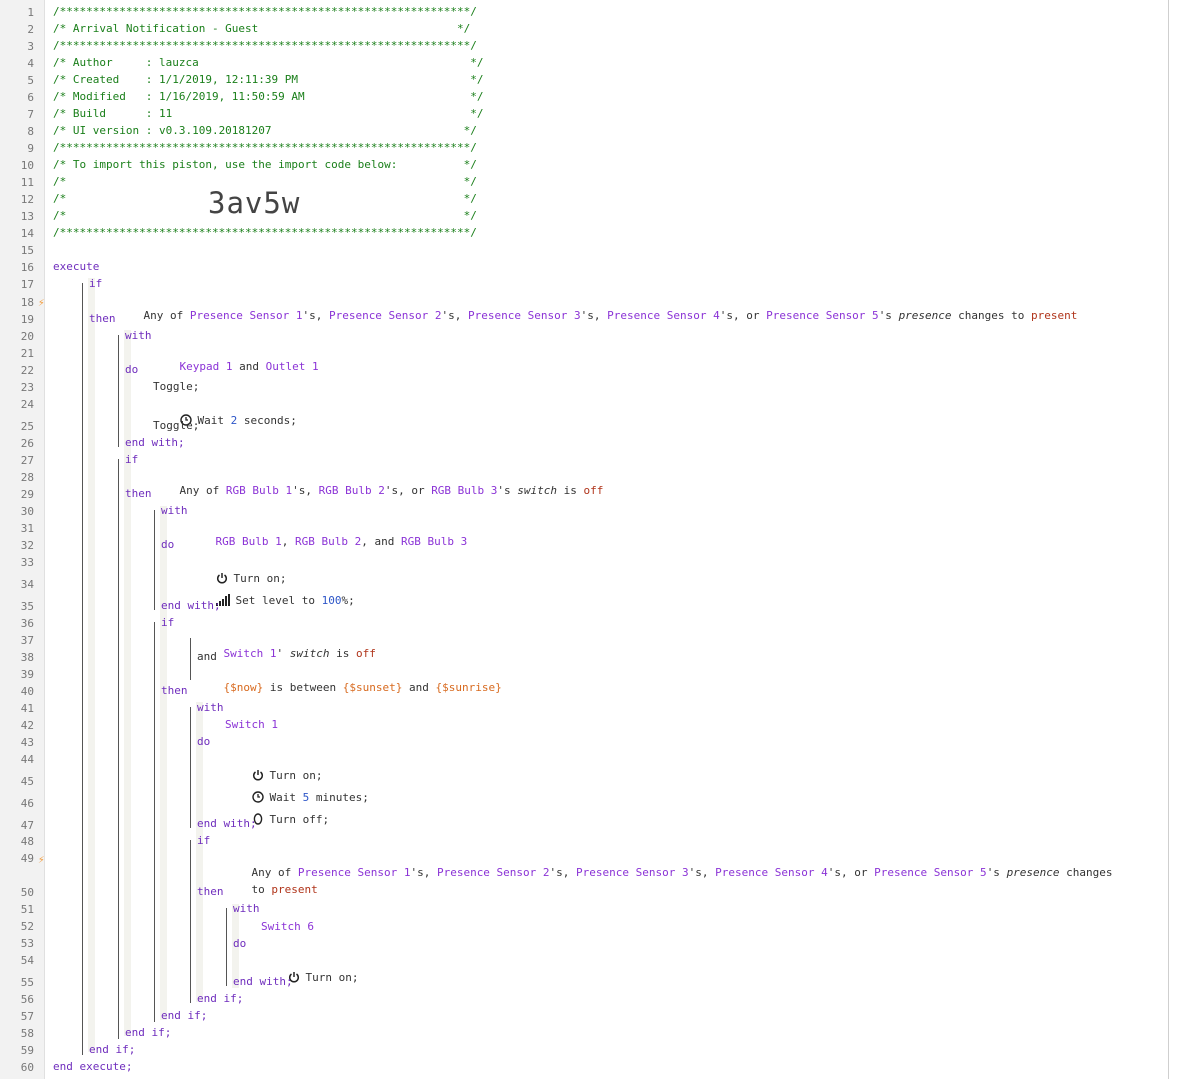 The height and width of the screenshot is (1079, 1178). Describe the element at coordinates (27, 302) in the screenshot. I see `line-number: 18` at that location.